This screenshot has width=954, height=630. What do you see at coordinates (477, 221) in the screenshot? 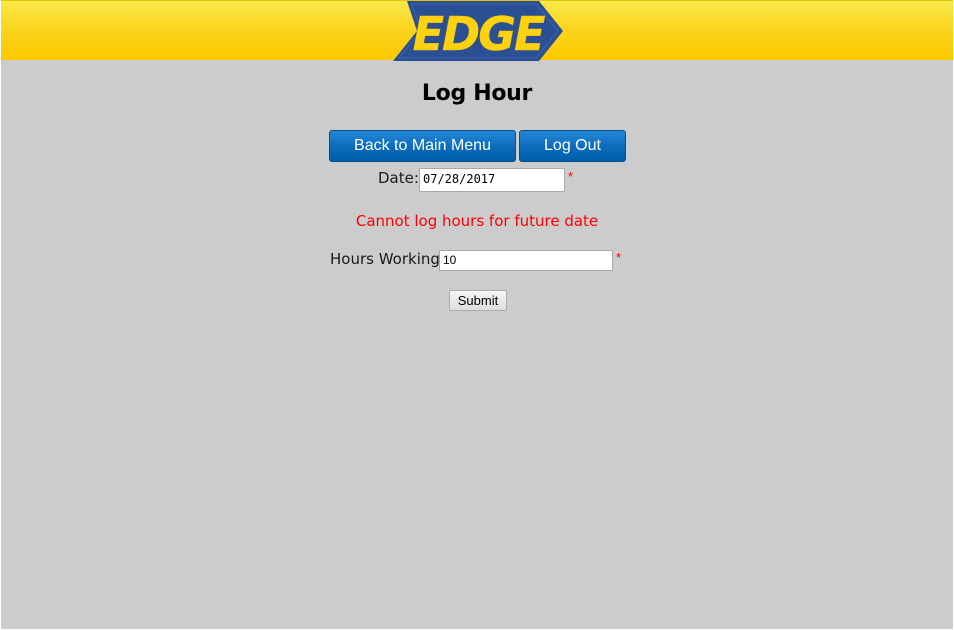
I see `error-message: Cannot log hours for future date` at bounding box center [477, 221].